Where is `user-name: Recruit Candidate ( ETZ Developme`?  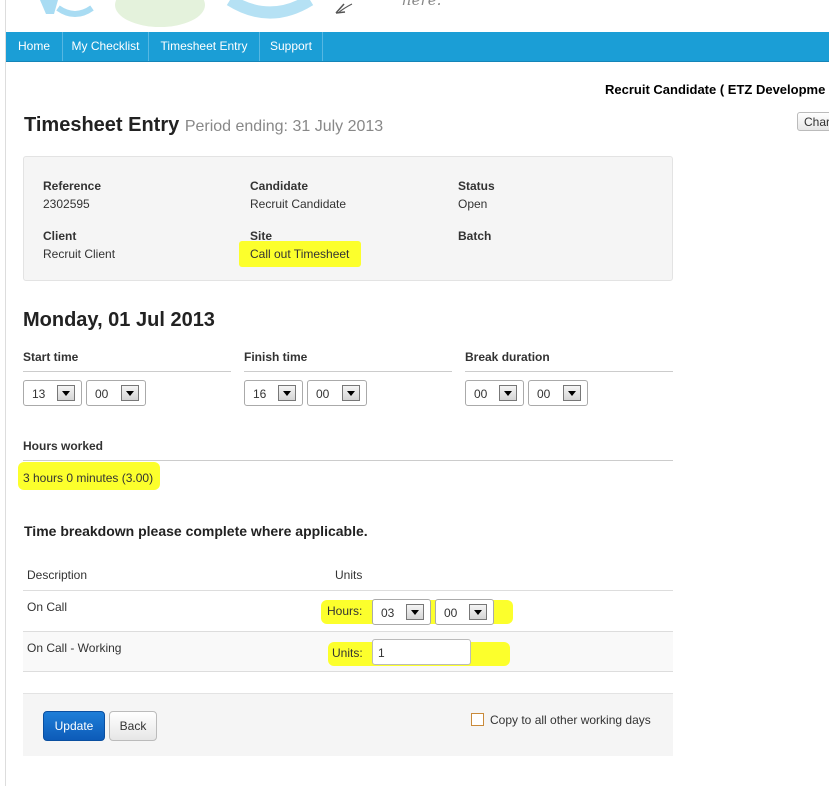 user-name: Recruit Candidate ( ETZ Developme is located at coordinates (715, 89).